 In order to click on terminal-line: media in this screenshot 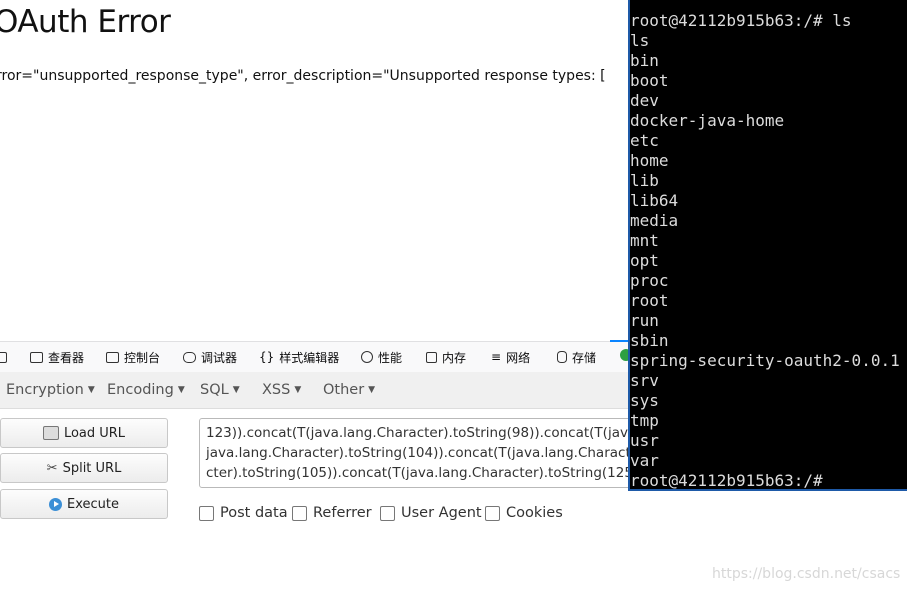, I will do `click(654, 220)`.